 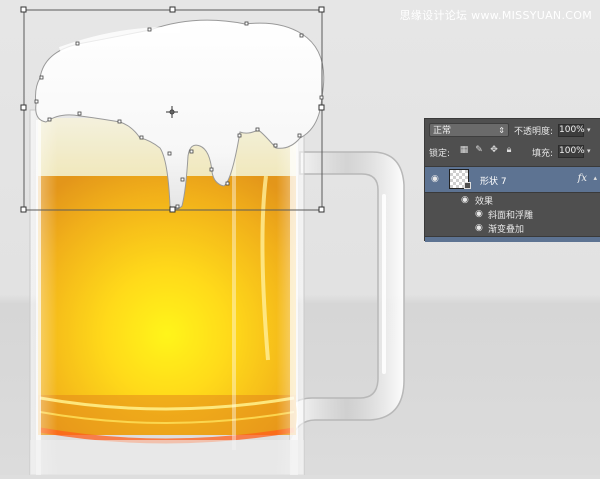 I want to click on chevron-updown-icon: ⇕, so click(x=501, y=130).